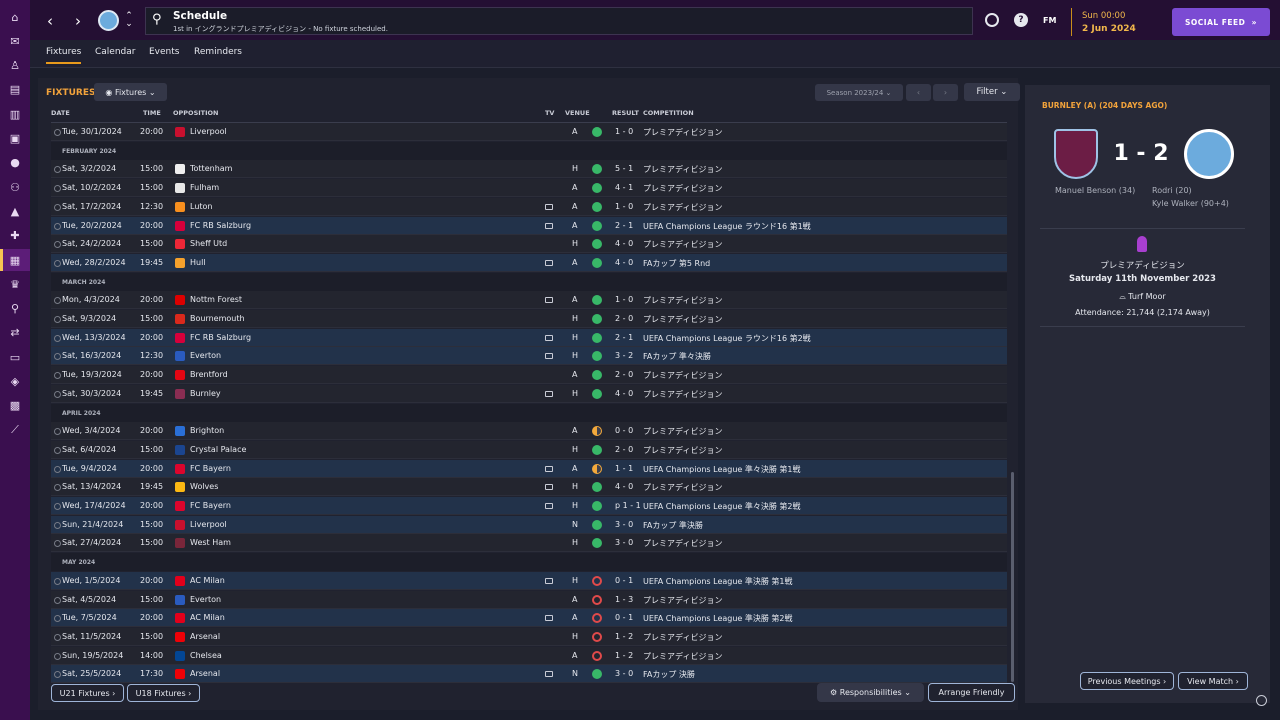 Image resolution: width=1280 pixels, height=720 pixels. What do you see at coordinates (727, 226) in the screenshot?
I see `fixture-competition: UEFA Champions League ラウンド16 第1戦` at bounding box center [727, 226].